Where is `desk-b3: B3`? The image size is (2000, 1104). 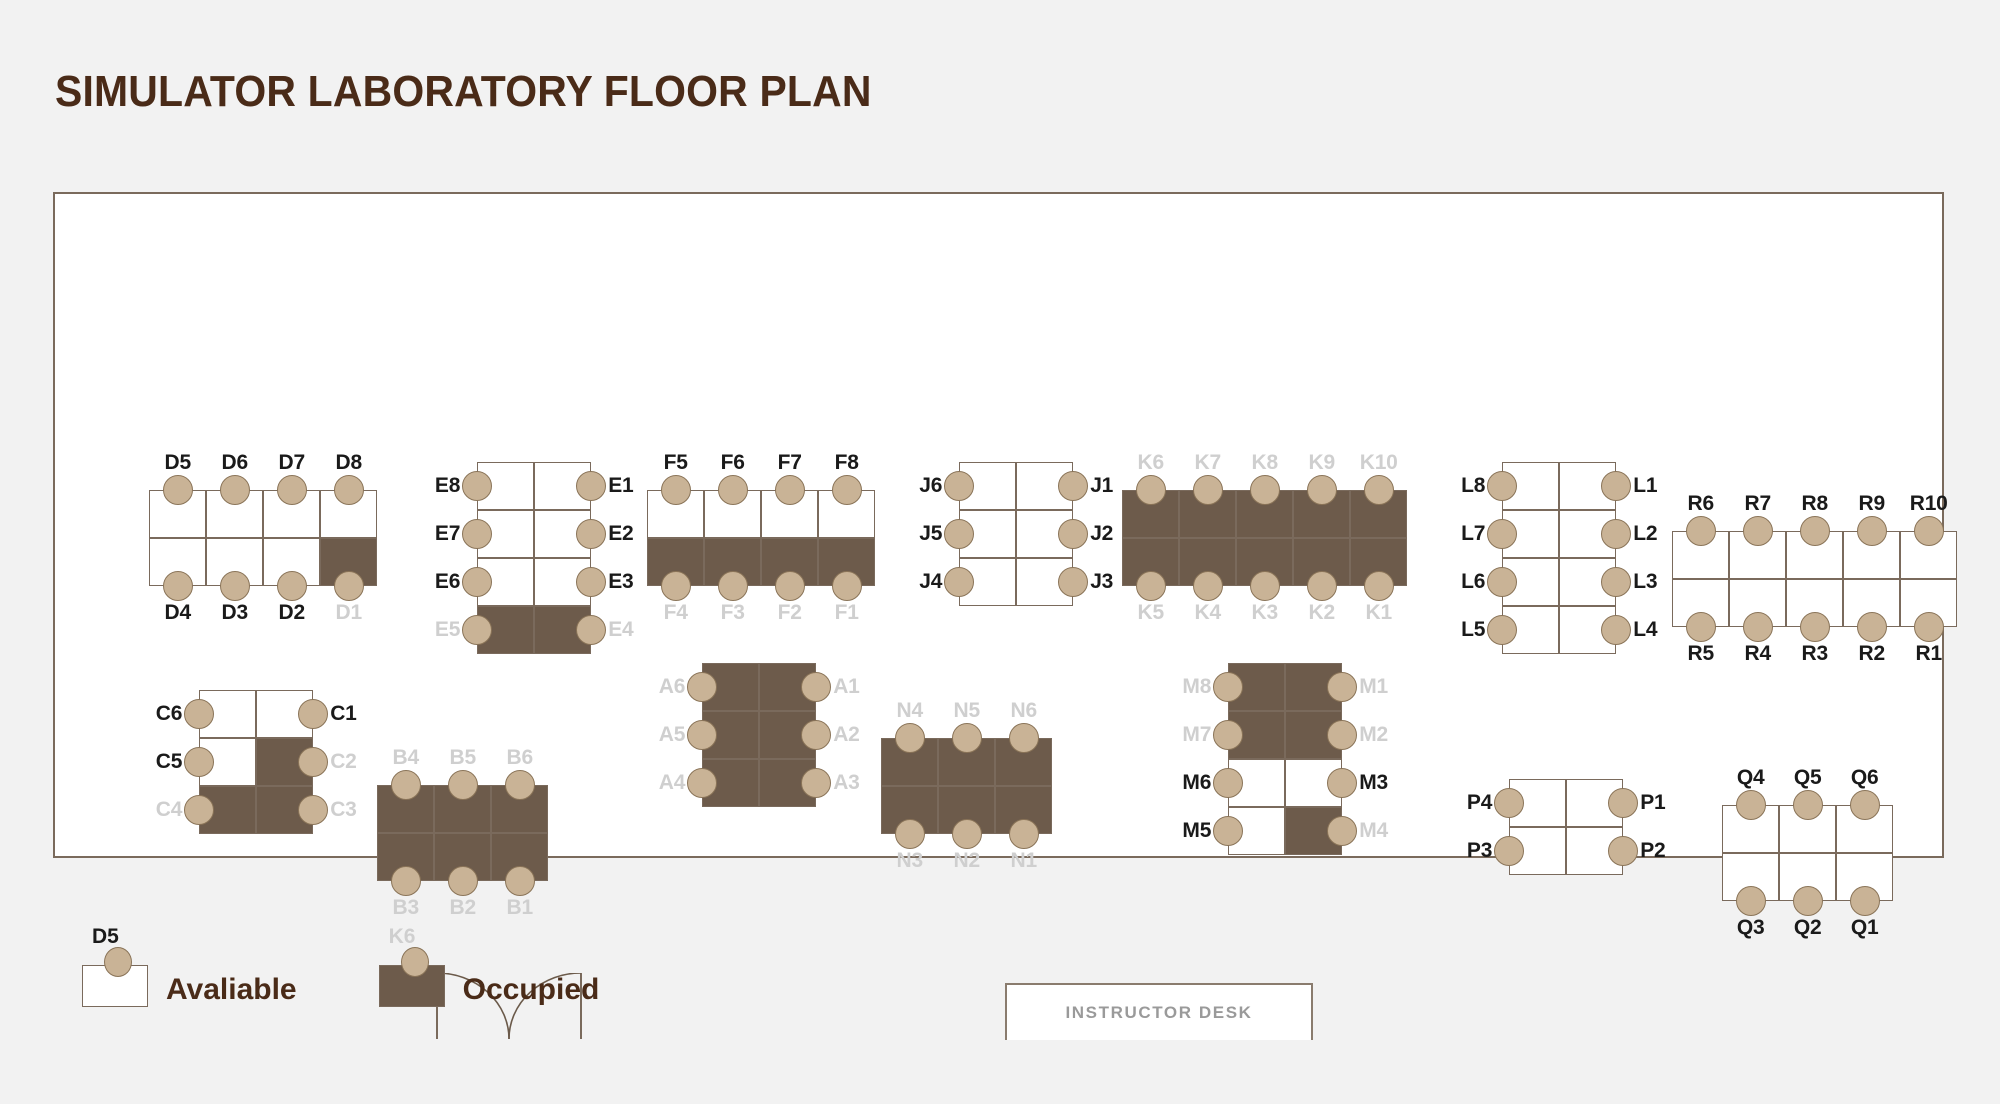
desk-b3: B3 is located at coordinates (406, 876).